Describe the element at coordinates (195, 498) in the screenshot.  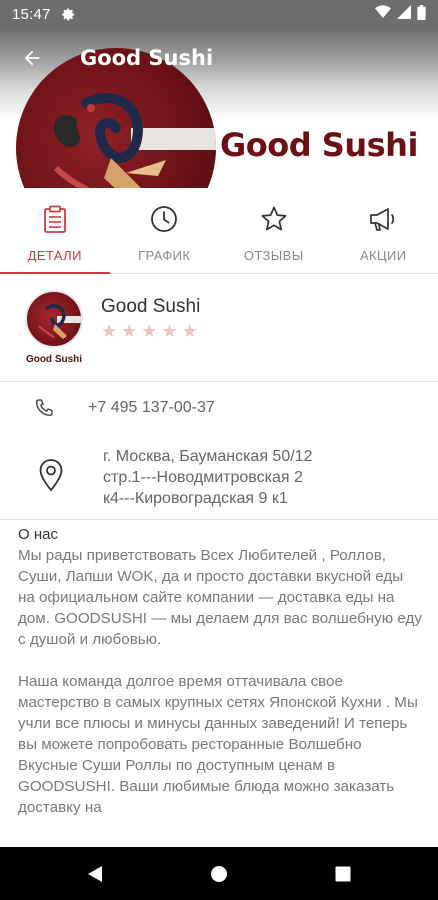
I see `address-line: к4---Кировоградская 9 к1` at that location.